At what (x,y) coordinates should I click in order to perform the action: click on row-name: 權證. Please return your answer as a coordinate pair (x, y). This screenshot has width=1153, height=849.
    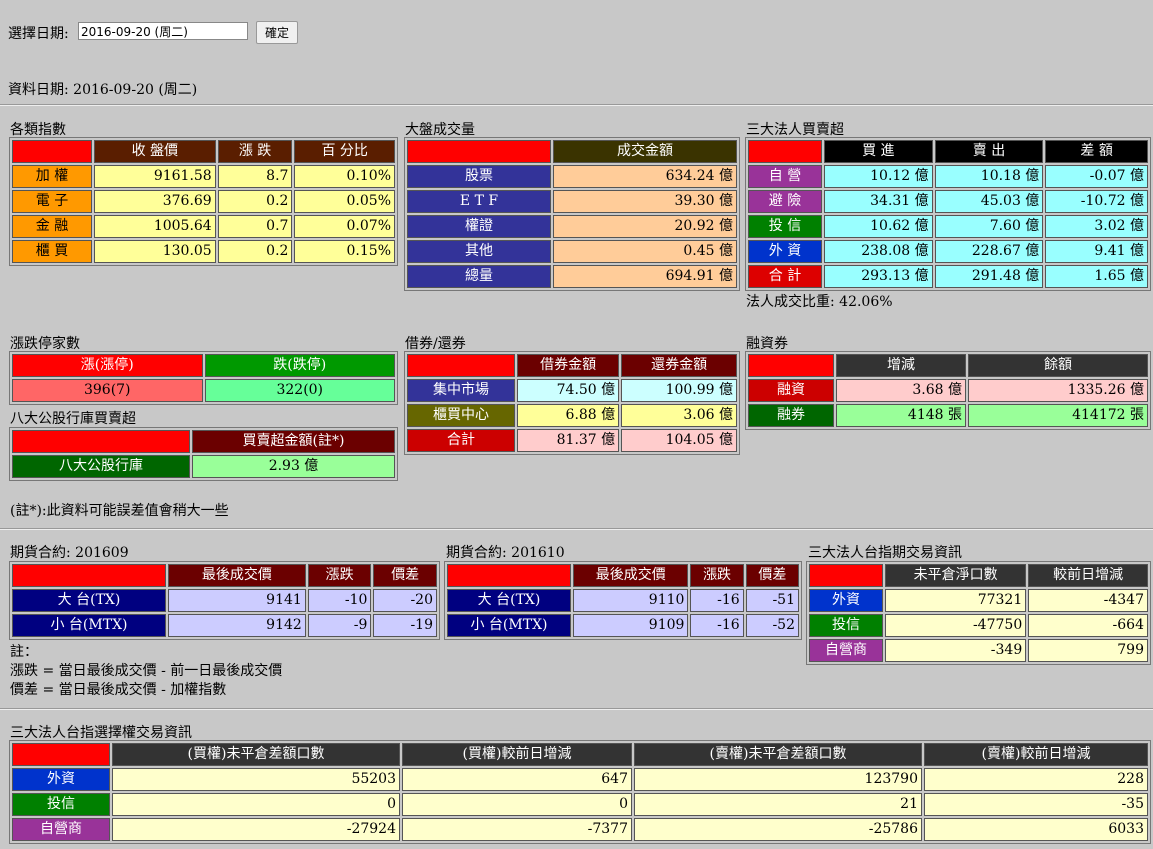
    Looking at the image, I should click on (479, 226).